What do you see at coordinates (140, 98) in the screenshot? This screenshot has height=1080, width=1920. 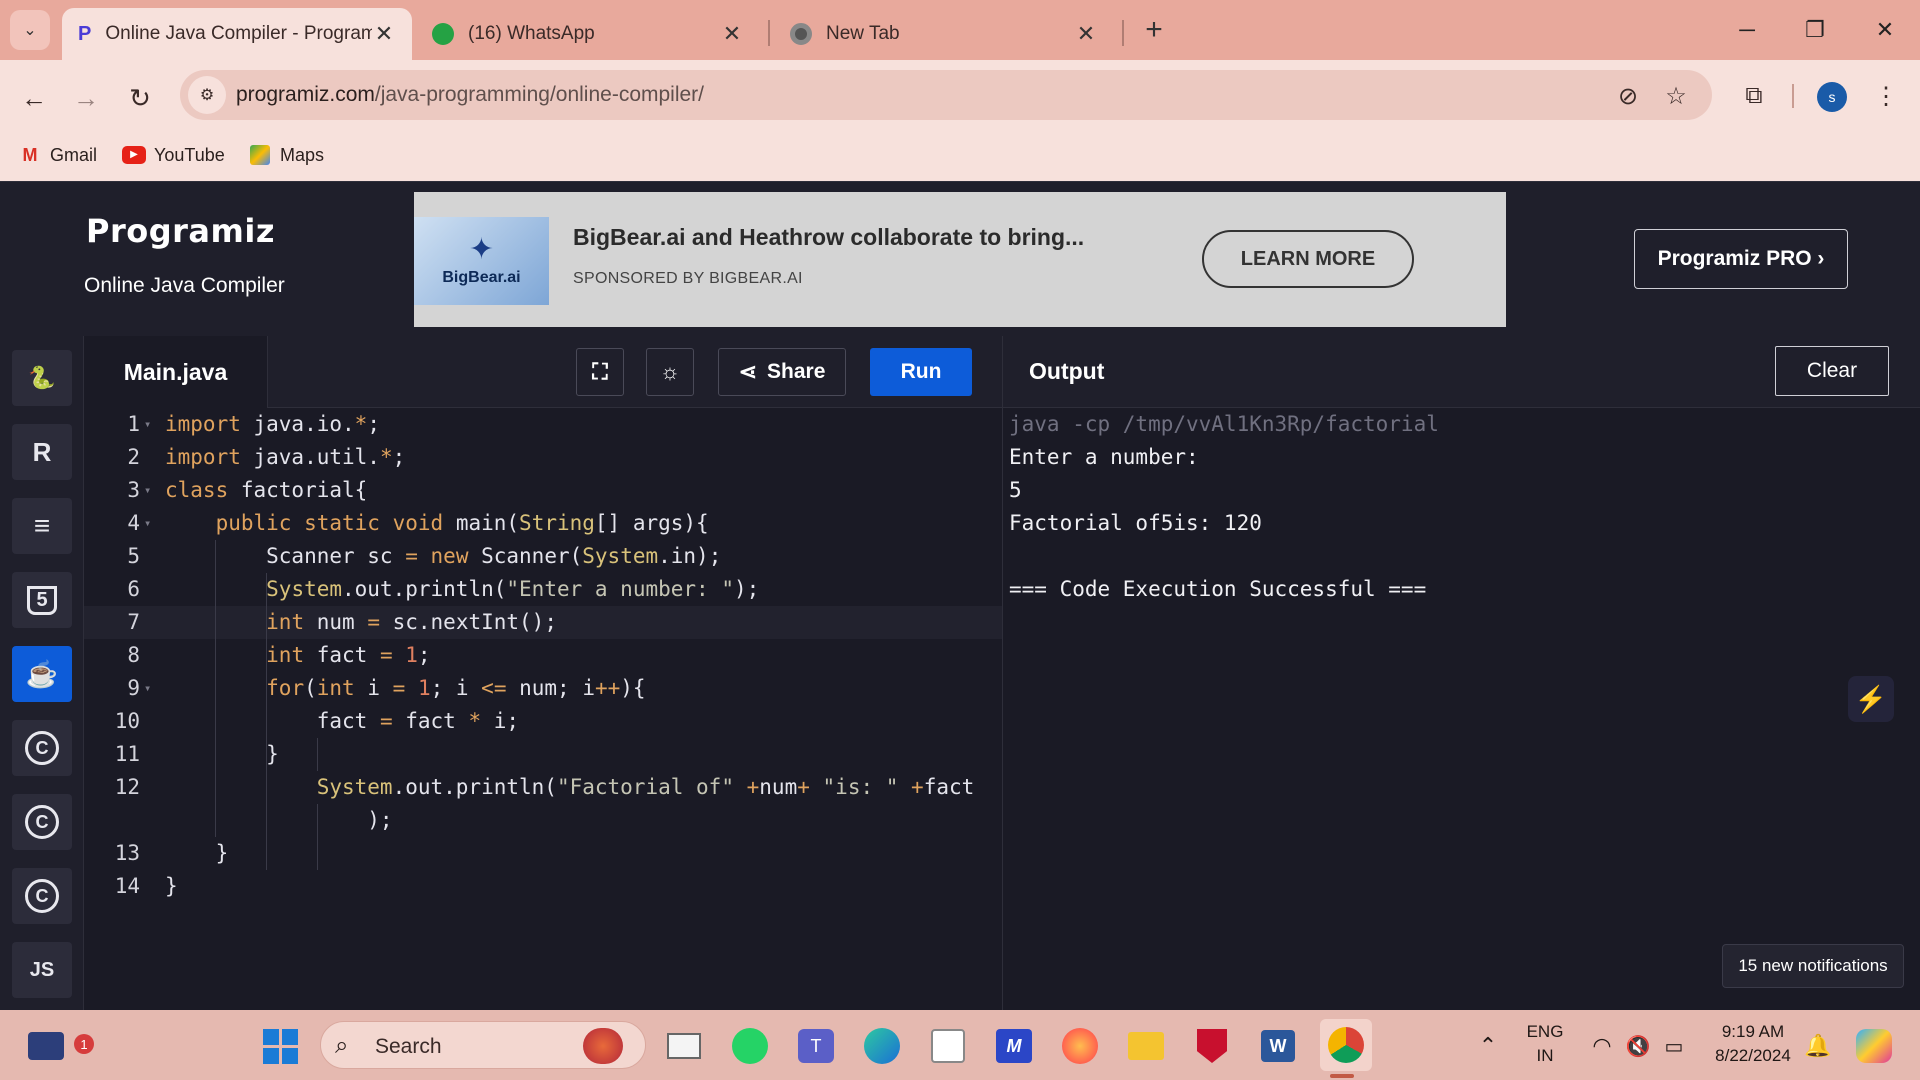 I see `reload-button: ↻` at bounding box center [140, 98].